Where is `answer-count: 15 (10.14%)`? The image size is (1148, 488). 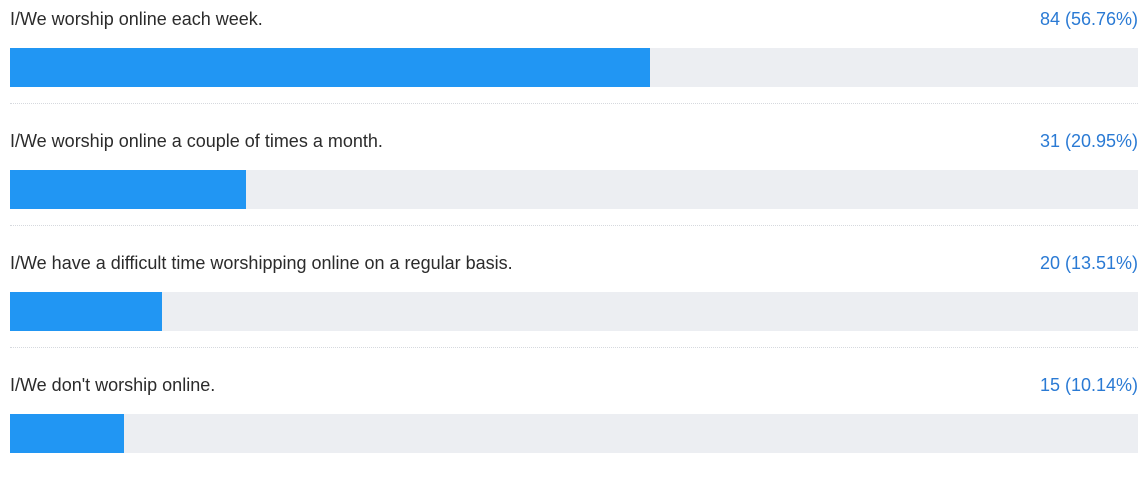 answer-count: 15 (10.14%) is located at coordinates (1088, 385).